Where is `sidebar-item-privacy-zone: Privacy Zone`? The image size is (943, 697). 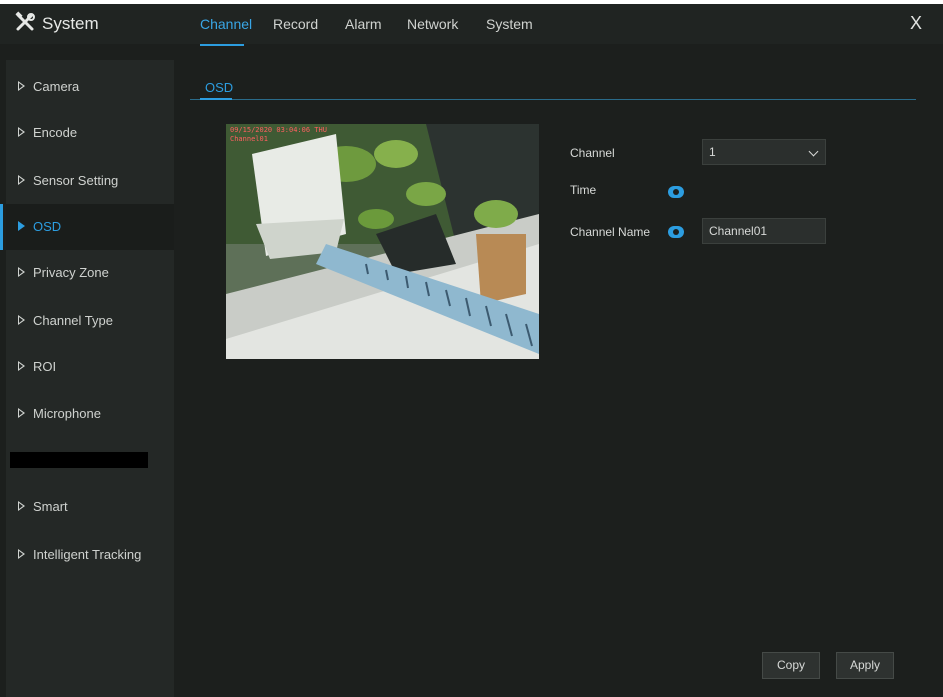
sidebar-item-privacy-zone: Privacy Zone is located at coordinates (90, 273).